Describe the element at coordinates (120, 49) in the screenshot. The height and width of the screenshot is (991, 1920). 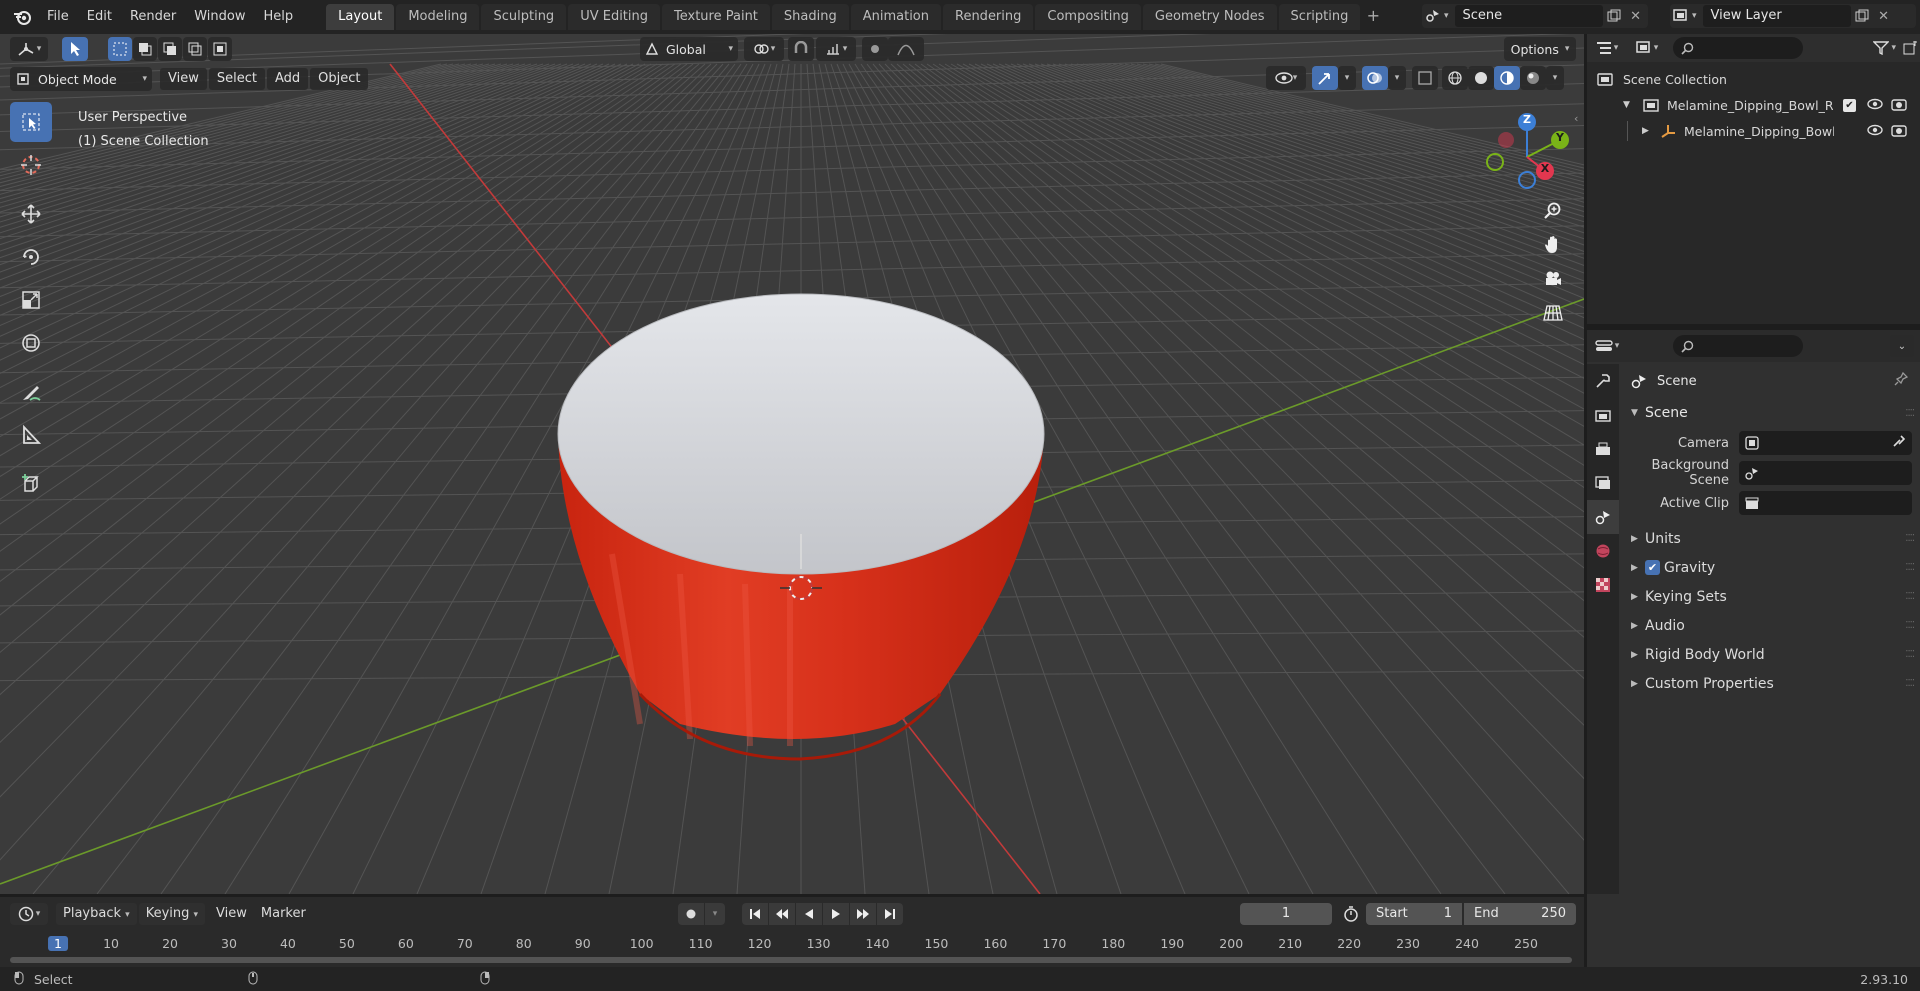
I see `select-new-icon` at that location.